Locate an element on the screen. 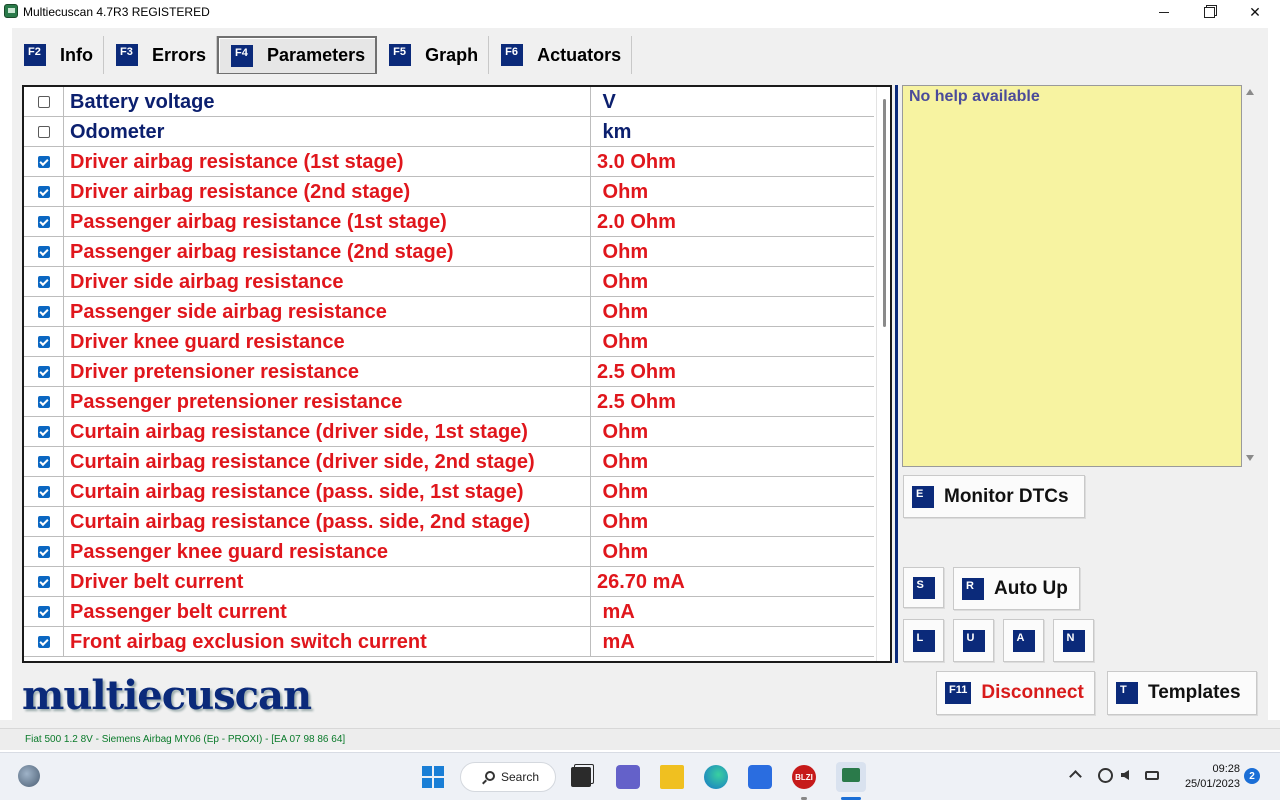 Image resolution: width=1280 pixels, height=800 pixels. table-row: Passenger side airbag resistance Ohm is located at coordinates (449, 312).